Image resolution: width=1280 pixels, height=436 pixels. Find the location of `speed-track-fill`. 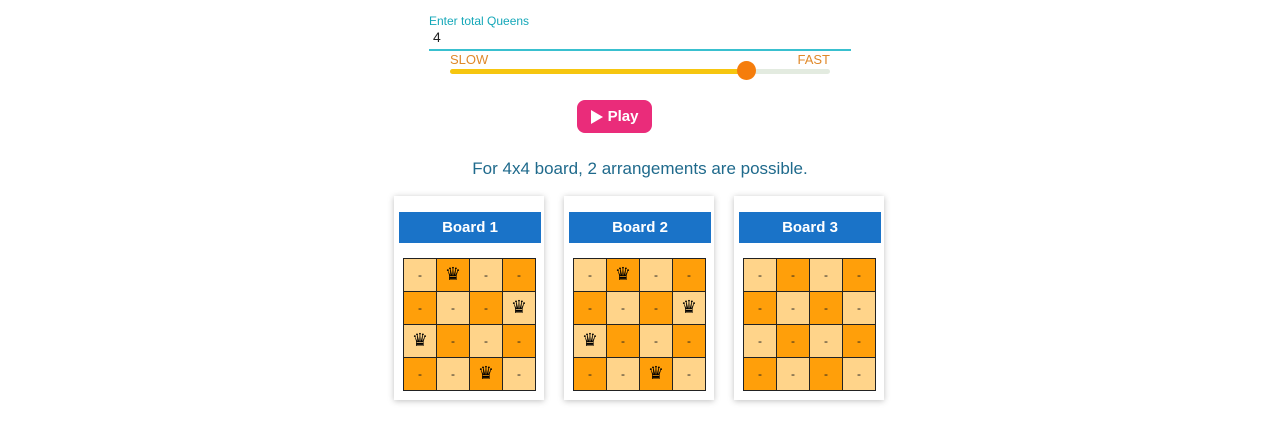

speed-track-fill is located at coordinates (598, 71).